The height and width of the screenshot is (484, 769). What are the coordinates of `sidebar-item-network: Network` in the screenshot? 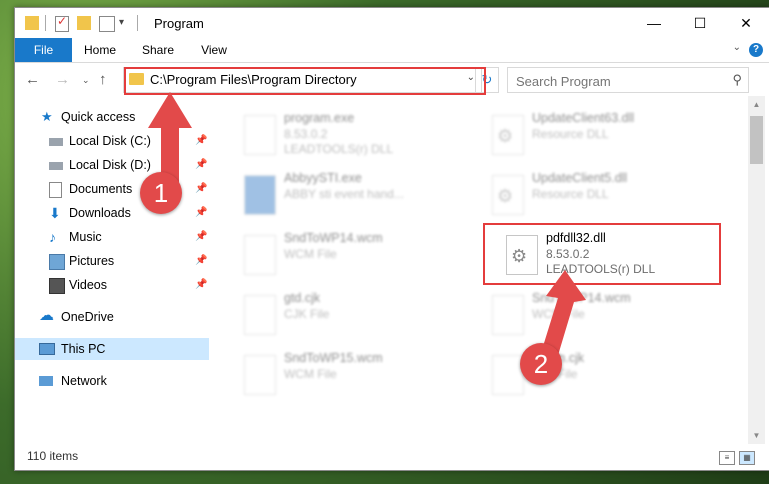 It's located at (112, 381).